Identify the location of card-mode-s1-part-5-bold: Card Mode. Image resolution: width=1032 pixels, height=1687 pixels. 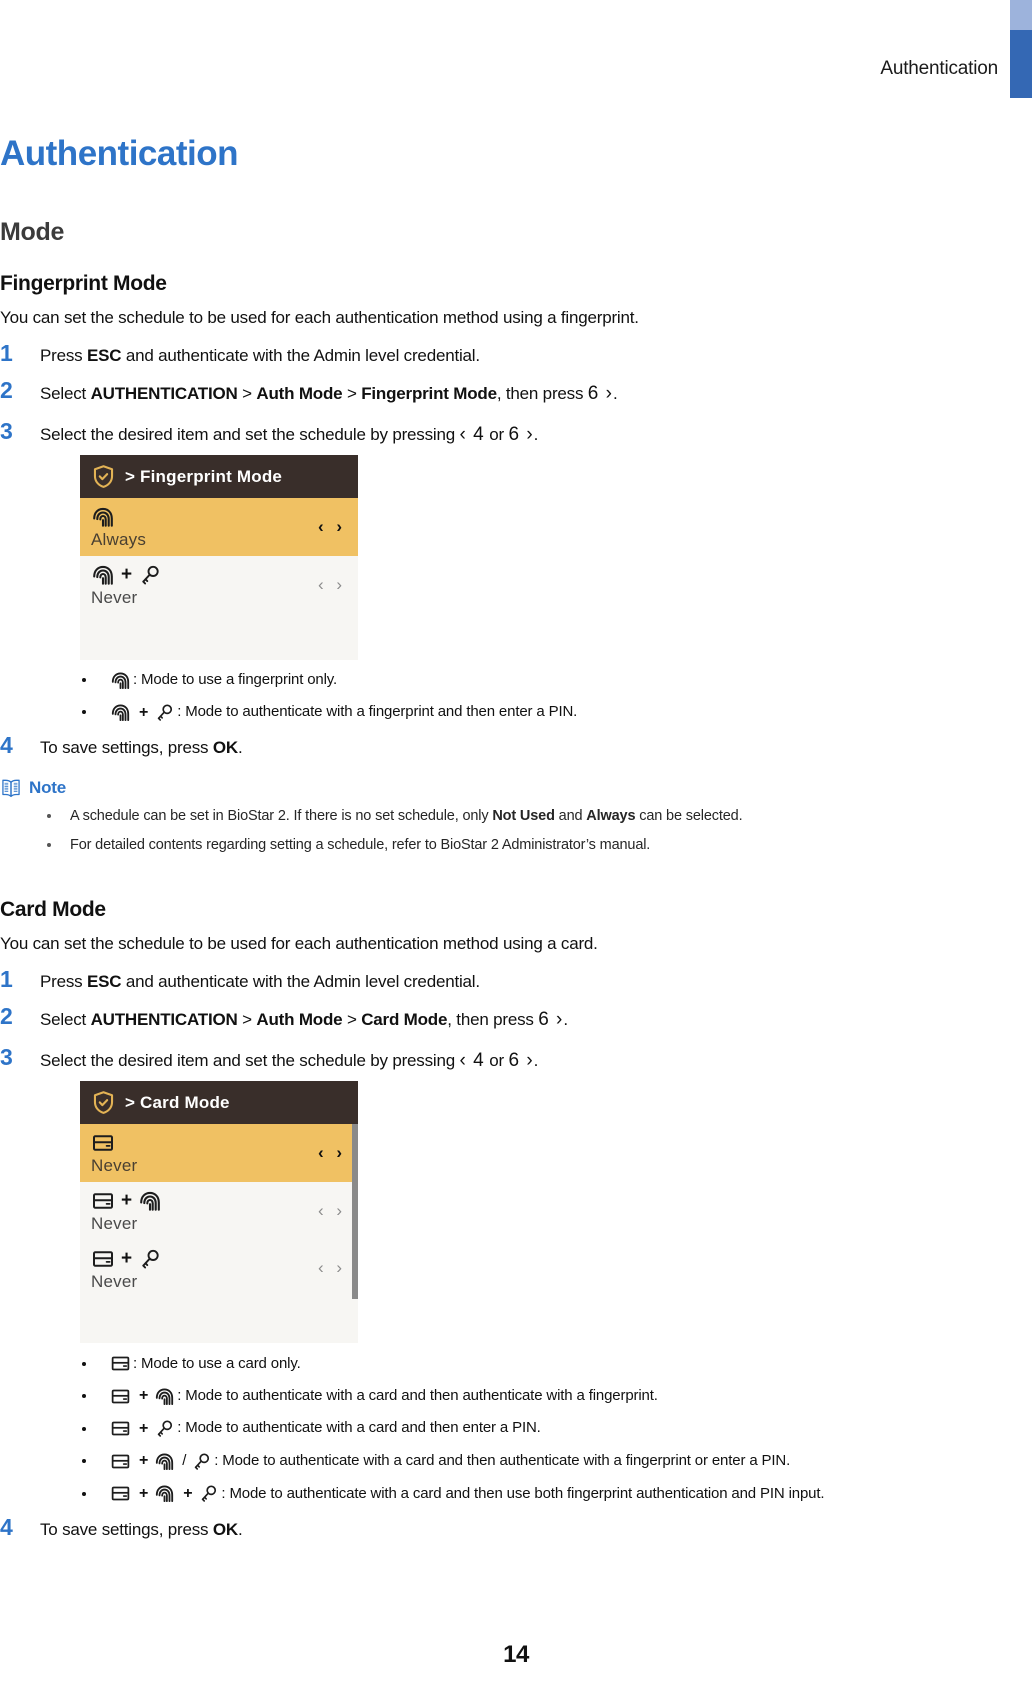
(404, 1020).